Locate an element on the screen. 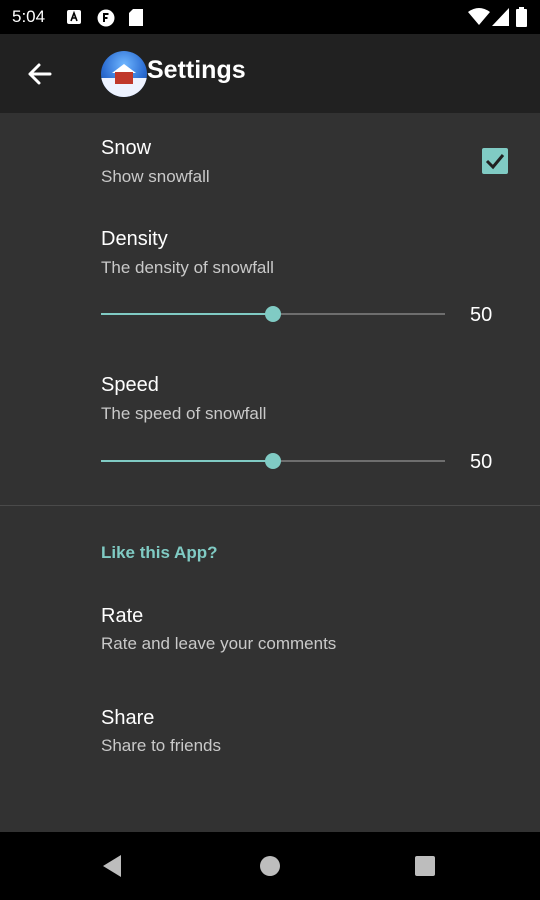 The height and width of the screenshot is (900, 540). page-title: Settings is located at coordinates (196, 70).